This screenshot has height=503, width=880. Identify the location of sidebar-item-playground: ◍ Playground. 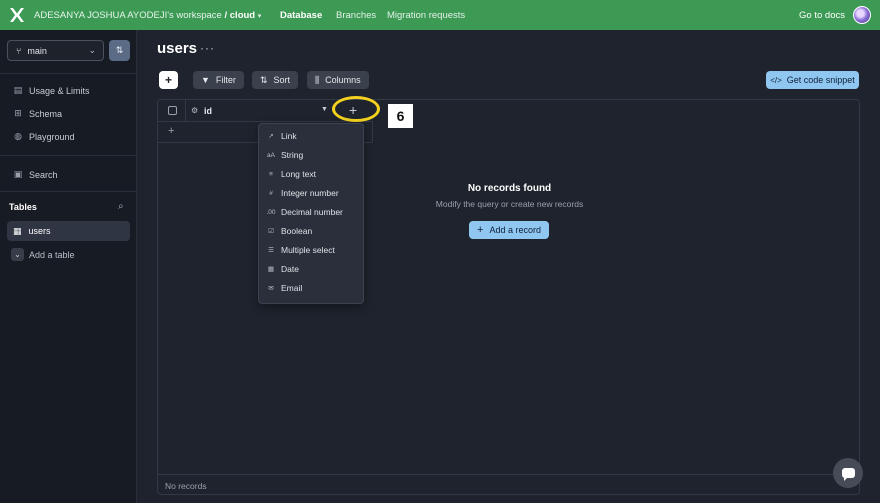
(44, 136).